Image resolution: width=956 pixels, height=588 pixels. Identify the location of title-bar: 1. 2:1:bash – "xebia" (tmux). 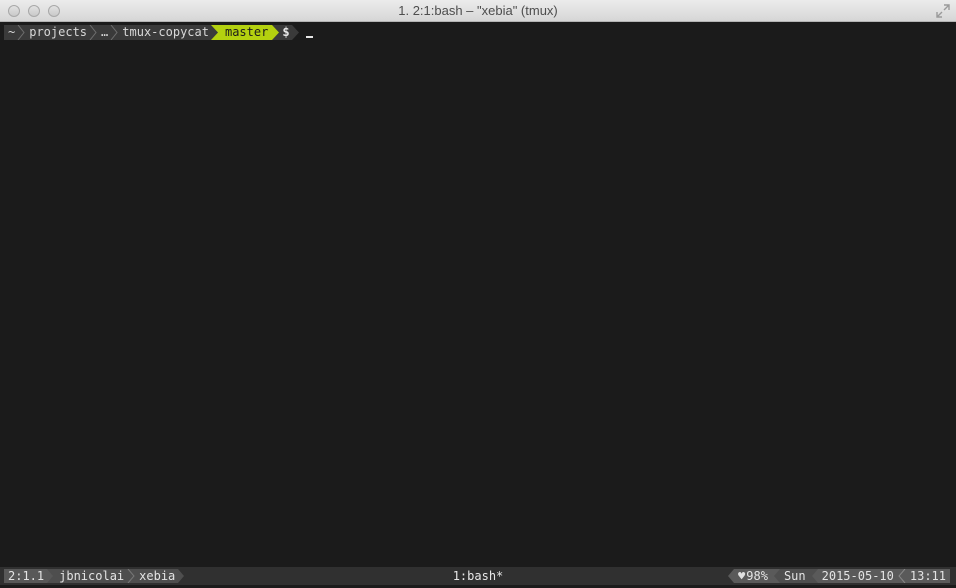
(478, 11).